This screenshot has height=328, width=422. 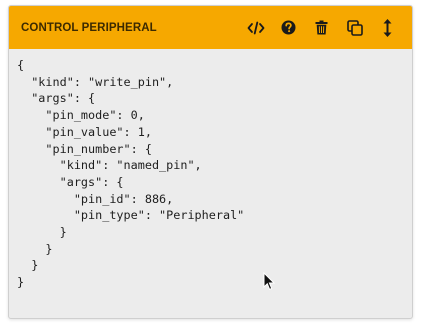 I want to click on drag-handle-icon, so click(x=387, y=27).